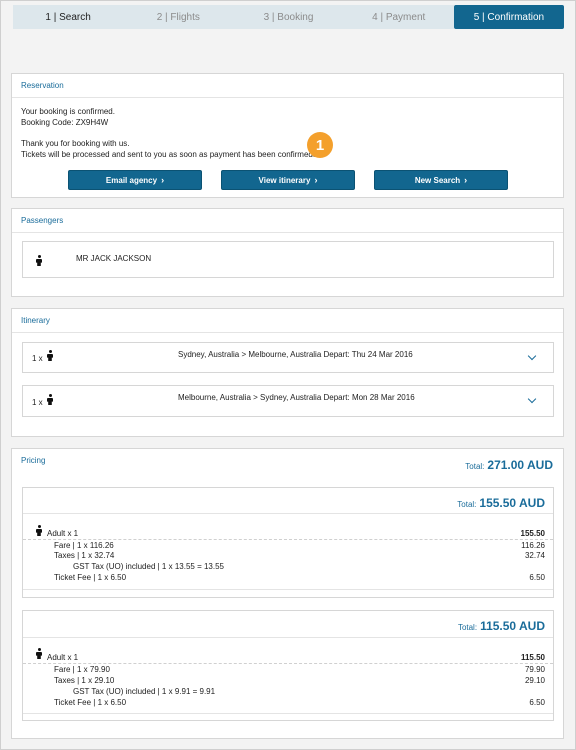 The height and width of the screenshot is (750, 576). I want to click on grand-total-value: 271.00 AUD, so click(520, 465).